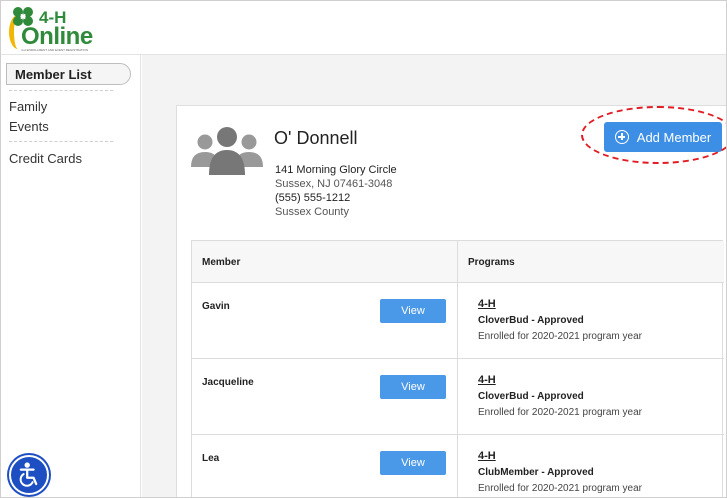 The height and width of the screenshot is (498, 727). What do you see at coordinates (29, 126) in the screenshot?
I see `sidebar-item-events: Events` at bounding box center [29, 126].